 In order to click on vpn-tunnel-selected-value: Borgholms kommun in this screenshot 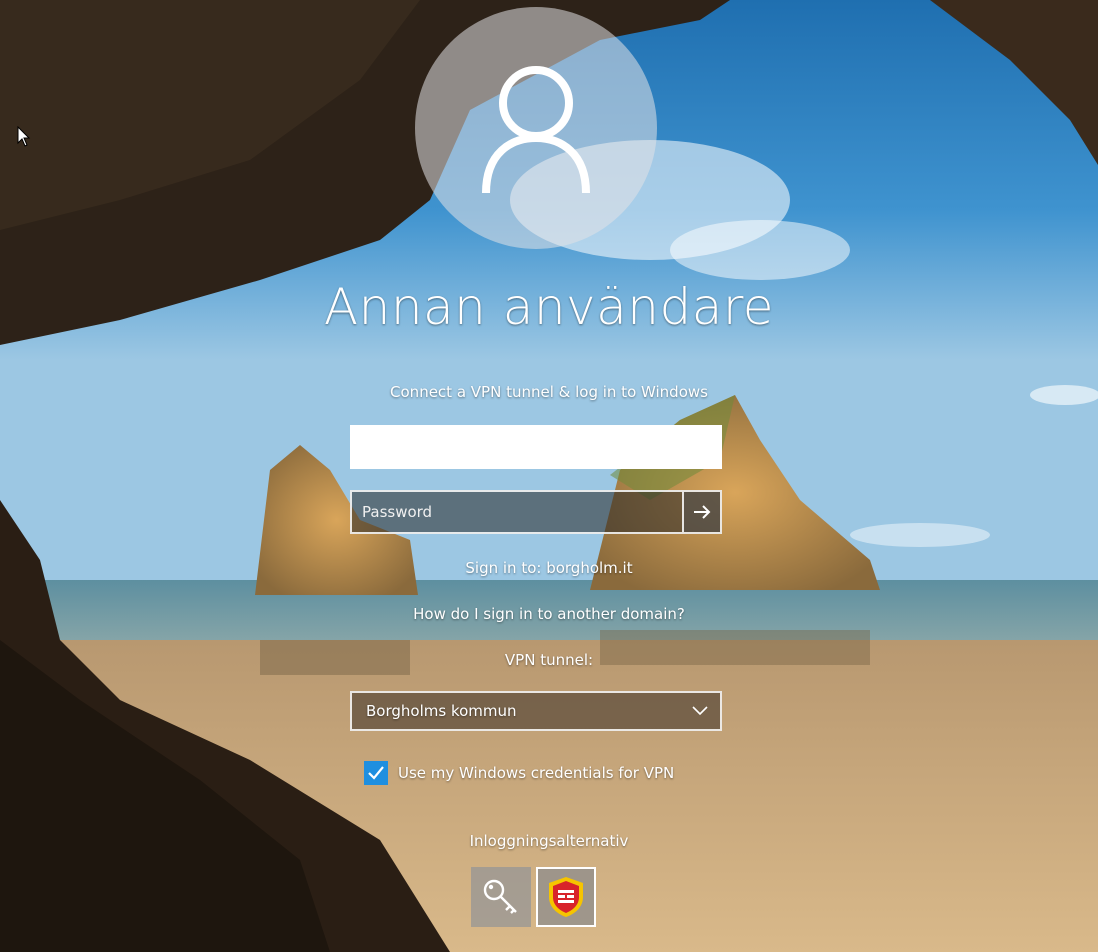, I will do `click(441, 711)`.